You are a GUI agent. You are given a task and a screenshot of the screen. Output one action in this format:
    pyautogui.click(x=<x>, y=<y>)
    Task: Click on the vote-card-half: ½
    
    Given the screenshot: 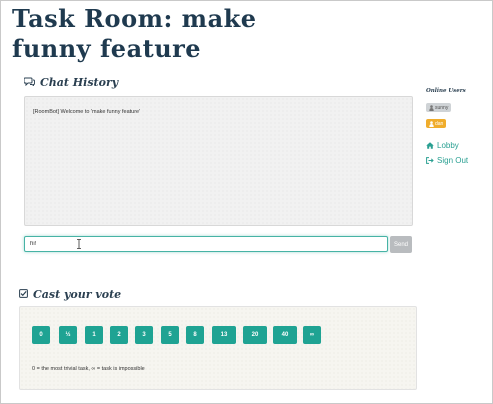 What is the action you would take?
    pyautogui.click(x=68, y=335)
    